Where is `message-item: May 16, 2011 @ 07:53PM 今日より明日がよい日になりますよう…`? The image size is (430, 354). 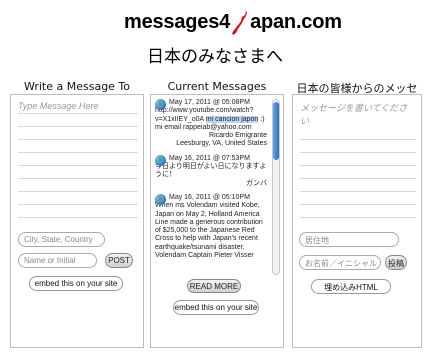 message-item: May 16, 2011 @ 07:53PM 今日より明日がよい日になりますよう… is located at coordinates (212, 171).